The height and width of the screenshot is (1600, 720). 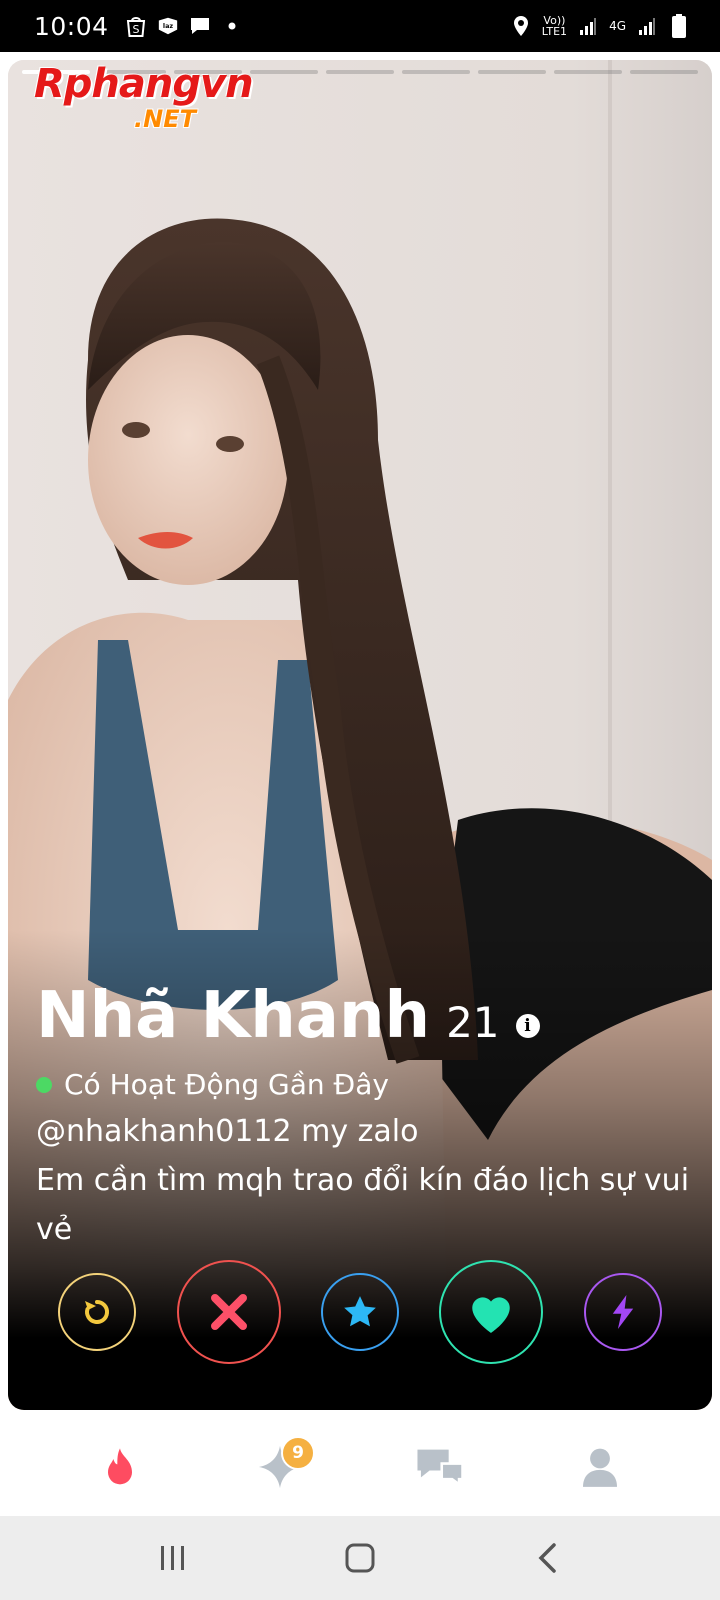 I want to click on profile-age: 21, so click(x=473, y=1022).